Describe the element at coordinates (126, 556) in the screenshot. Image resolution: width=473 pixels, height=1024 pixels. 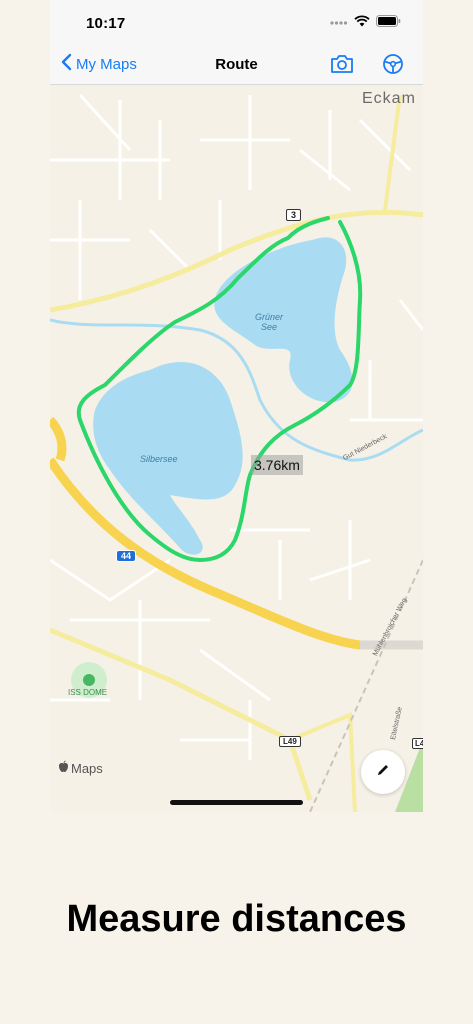
I see `road-shield-44: 44` at that location.